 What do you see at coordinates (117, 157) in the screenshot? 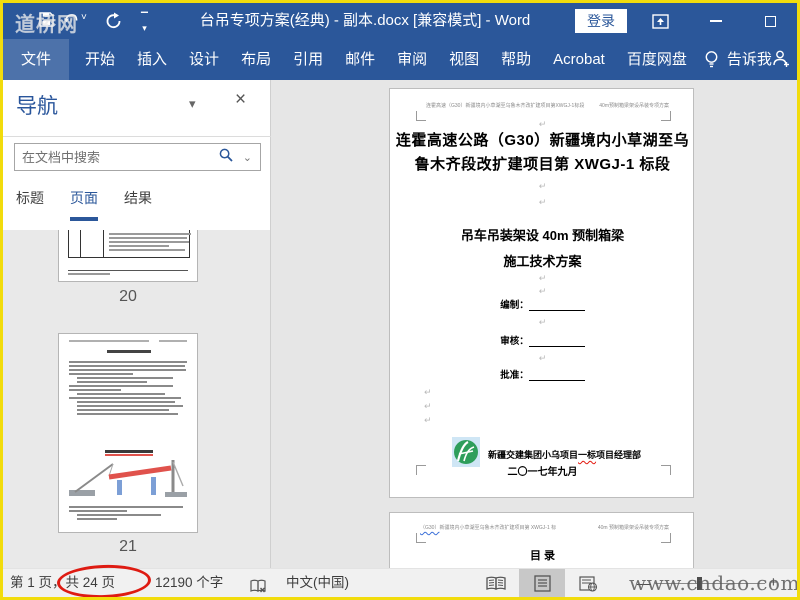
I see `search-input` at bounding box center [117, 157].